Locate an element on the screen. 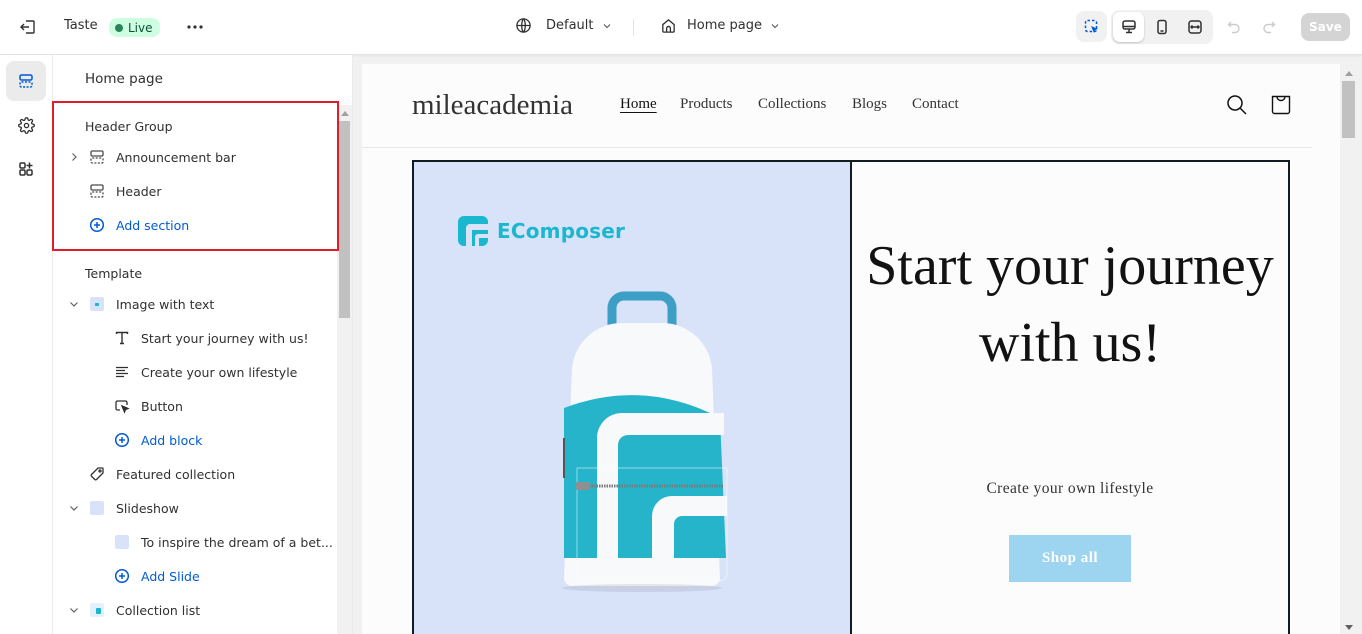 This screenshot has height=634, width=1362. store-search-button is located at coordinates (1237, 105).